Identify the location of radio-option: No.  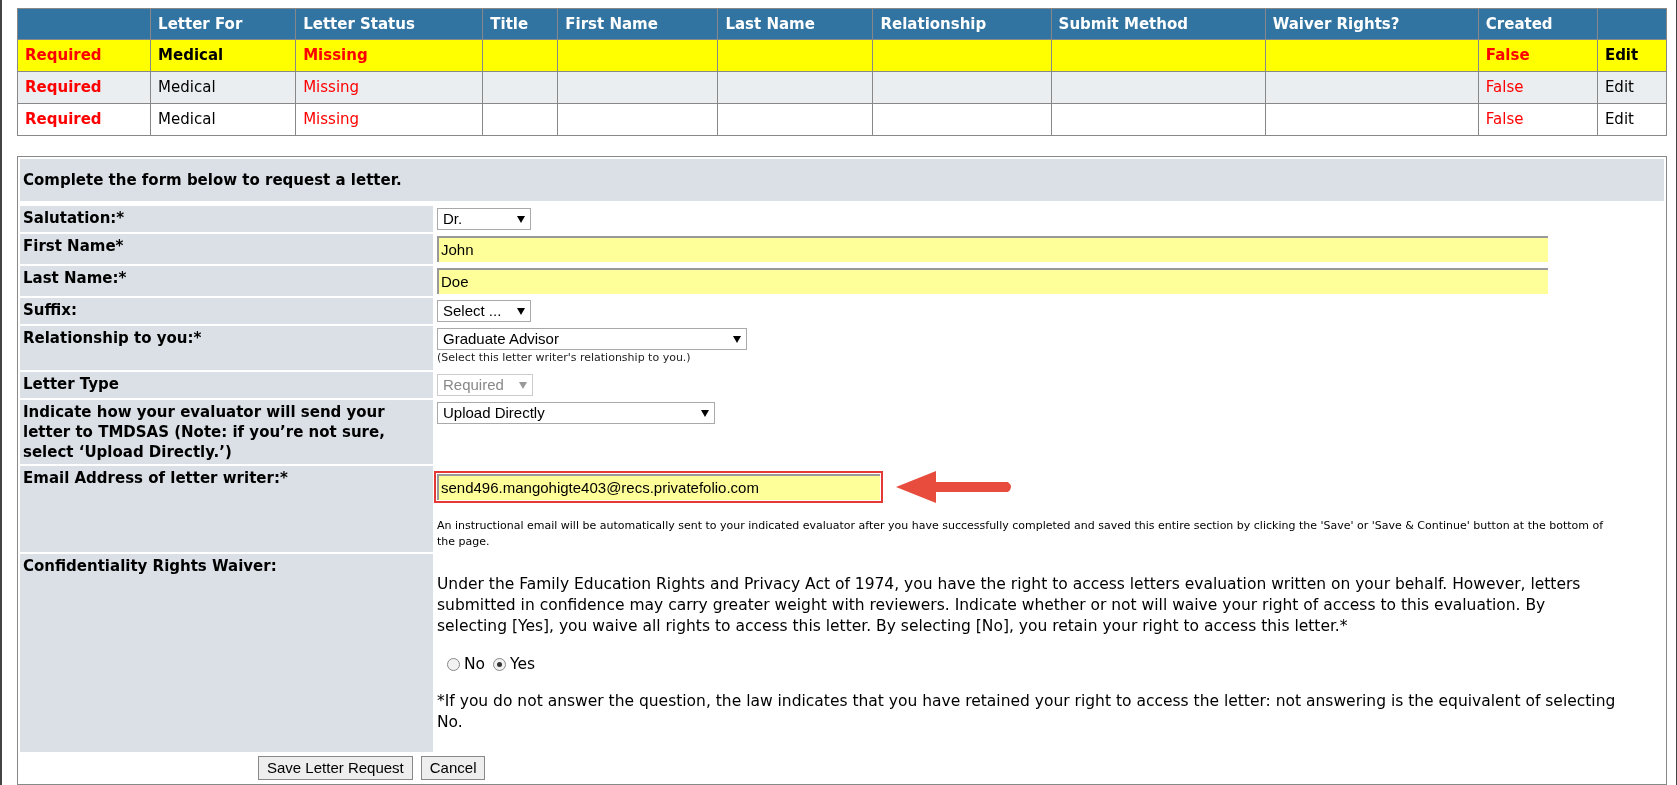
(466, 664).